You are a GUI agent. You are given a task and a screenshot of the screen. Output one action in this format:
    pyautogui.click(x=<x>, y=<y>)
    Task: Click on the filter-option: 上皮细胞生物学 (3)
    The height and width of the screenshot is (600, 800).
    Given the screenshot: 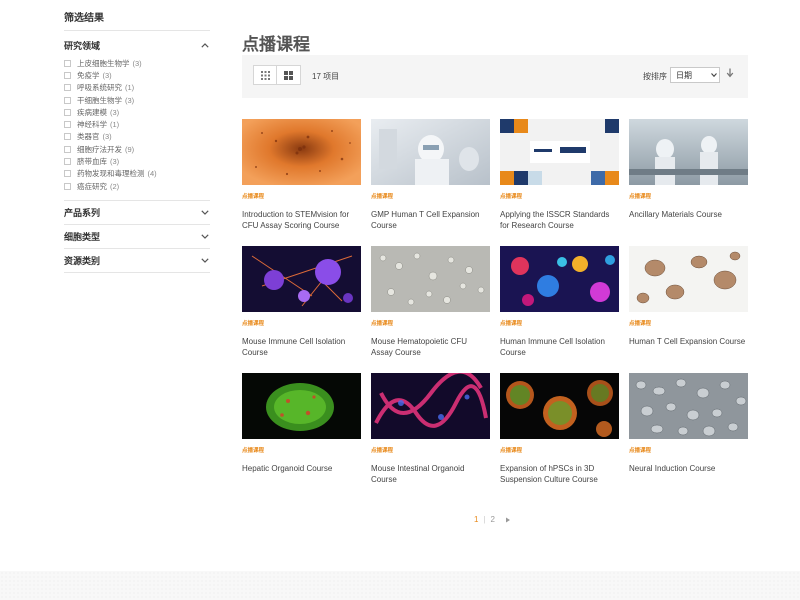 What is the action you would take?
    pyautogui.click(x=137, y=63)
    